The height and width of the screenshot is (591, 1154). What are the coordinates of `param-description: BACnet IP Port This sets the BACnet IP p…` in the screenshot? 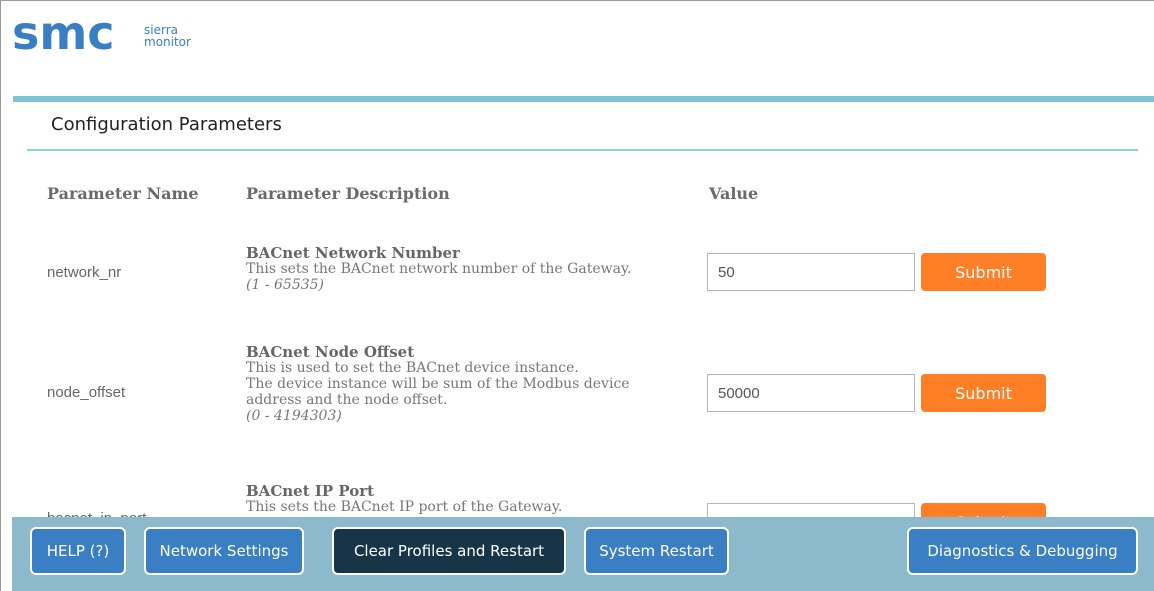 It's located at (466, 499).